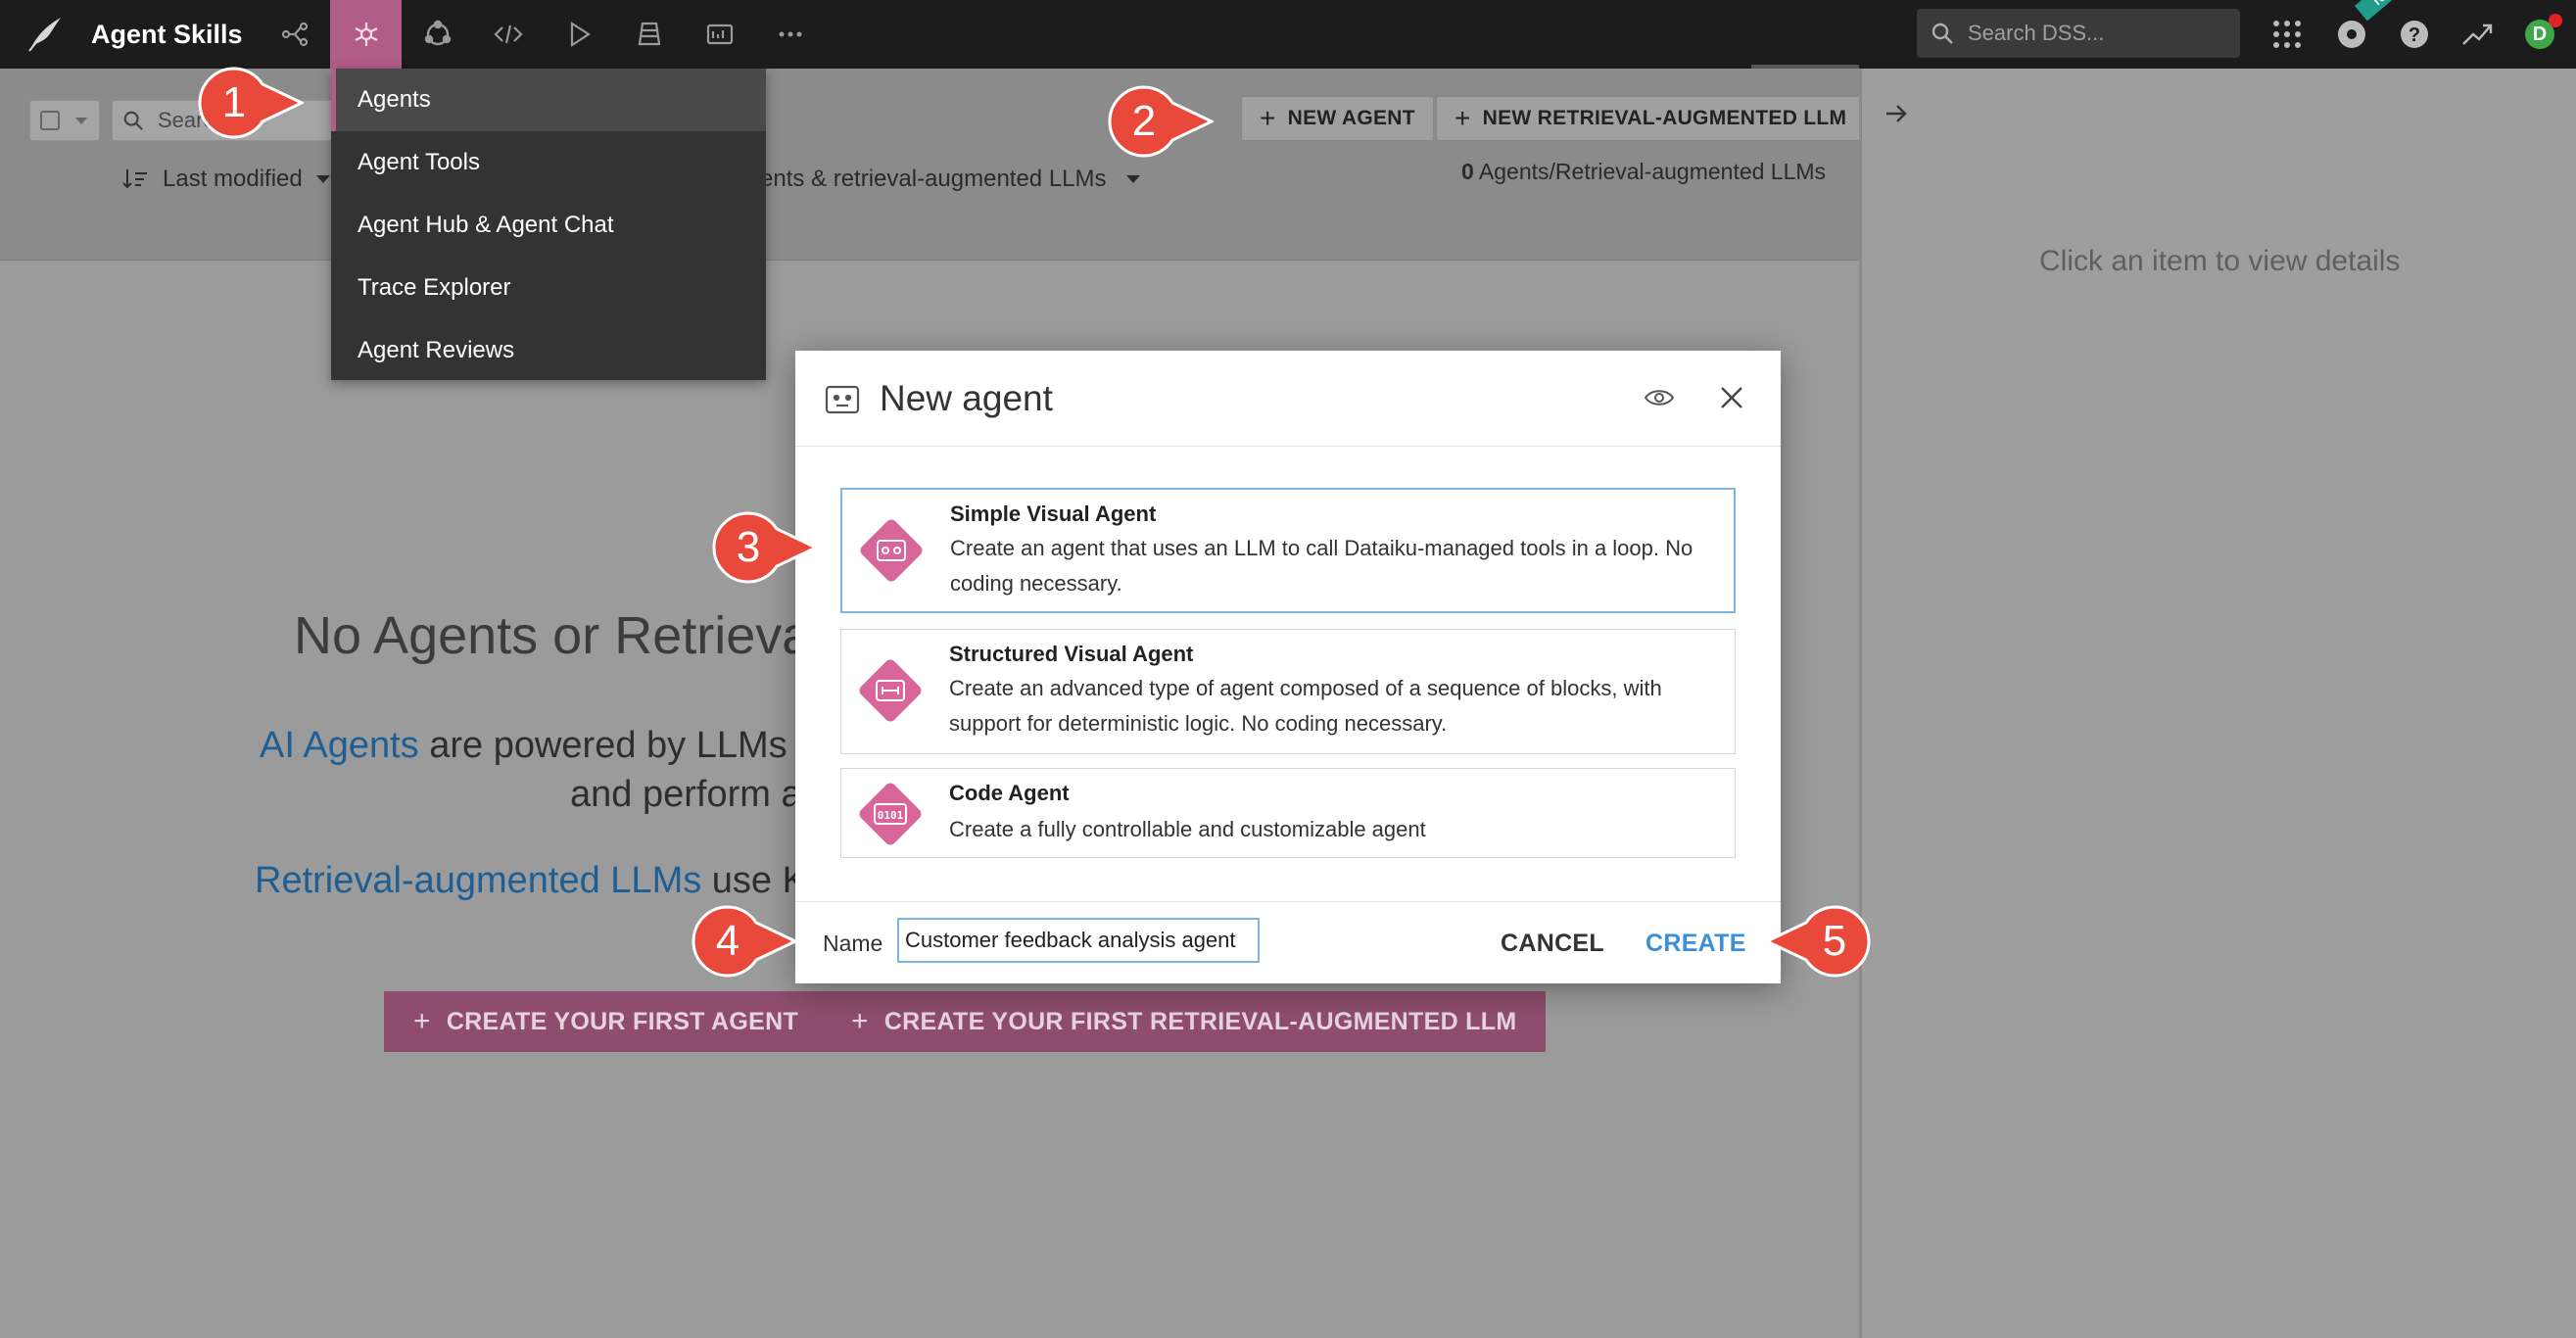  I want to click on menu-item-agent-reviews: Agent Reviews, so click(549, 350).